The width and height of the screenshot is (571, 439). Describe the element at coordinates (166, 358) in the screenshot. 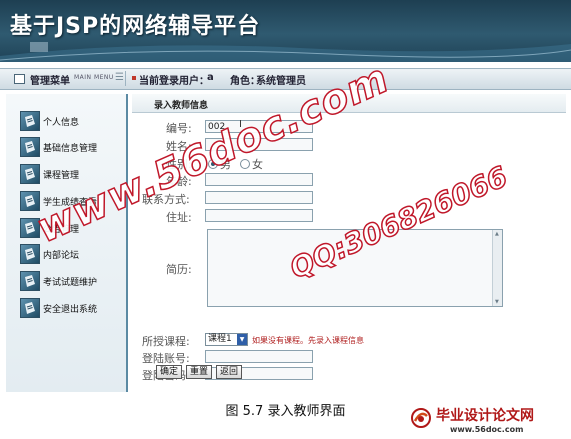

I see `account-label: 登陆账号:` at that location.